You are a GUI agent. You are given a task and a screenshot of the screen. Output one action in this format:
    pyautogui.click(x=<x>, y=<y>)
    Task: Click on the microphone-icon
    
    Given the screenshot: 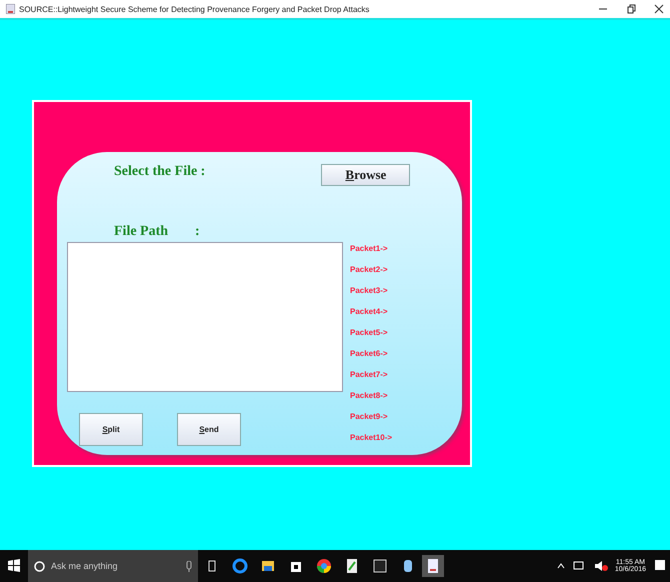 What is the action you would take?
    pyautogui.click(x=189, y=566)
    